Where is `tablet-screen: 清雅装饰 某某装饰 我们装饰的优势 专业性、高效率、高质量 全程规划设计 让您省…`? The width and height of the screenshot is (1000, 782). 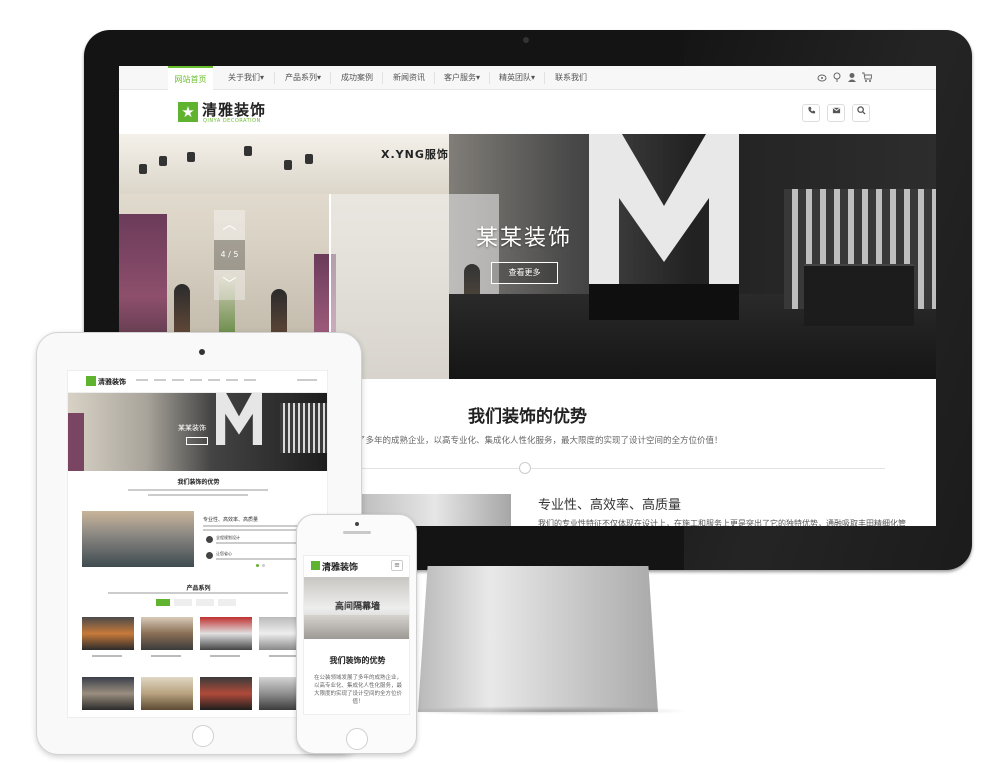 tablet-screen: 清雅装饰 某某装饰 我们装饰的优势 专业性、高效率、高质量 全程规划设计 让您省… is located at coordinates (197, 544).